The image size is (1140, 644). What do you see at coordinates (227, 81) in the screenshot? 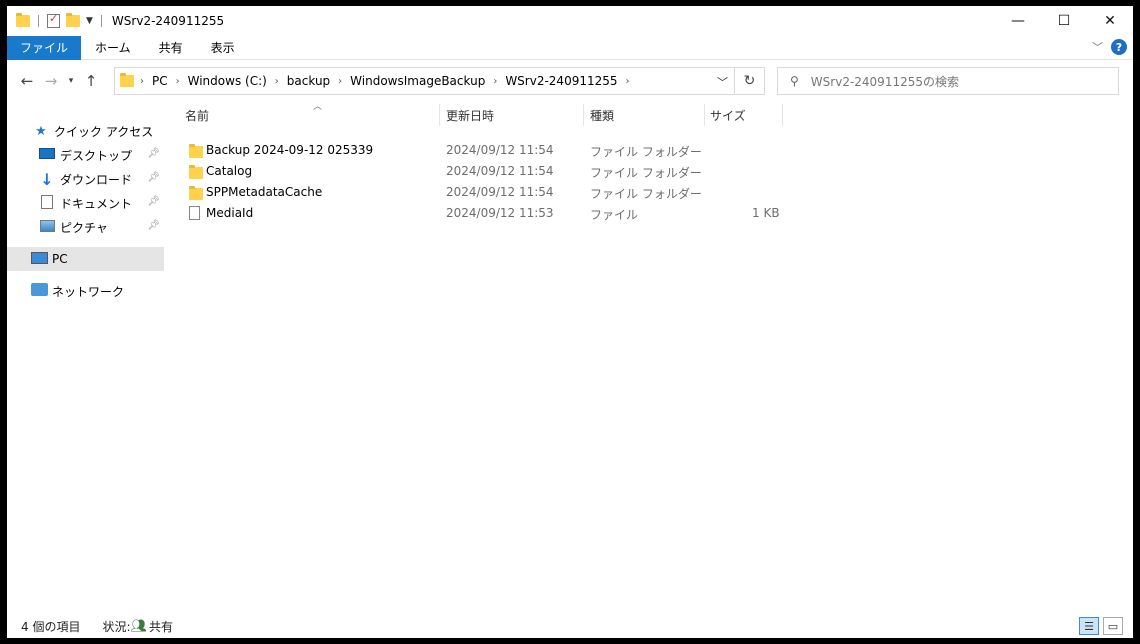
I see `breadcrumb-windows-c: Windows (C:)` at bounding box center [227, 81].